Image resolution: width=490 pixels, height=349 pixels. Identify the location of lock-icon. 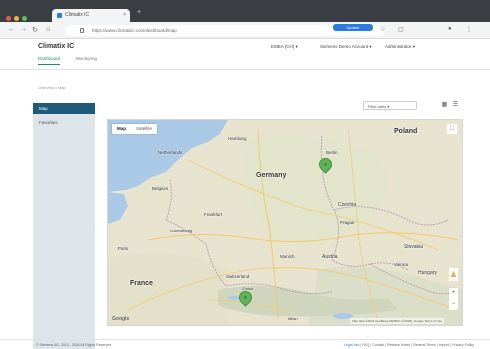
(82, 30).